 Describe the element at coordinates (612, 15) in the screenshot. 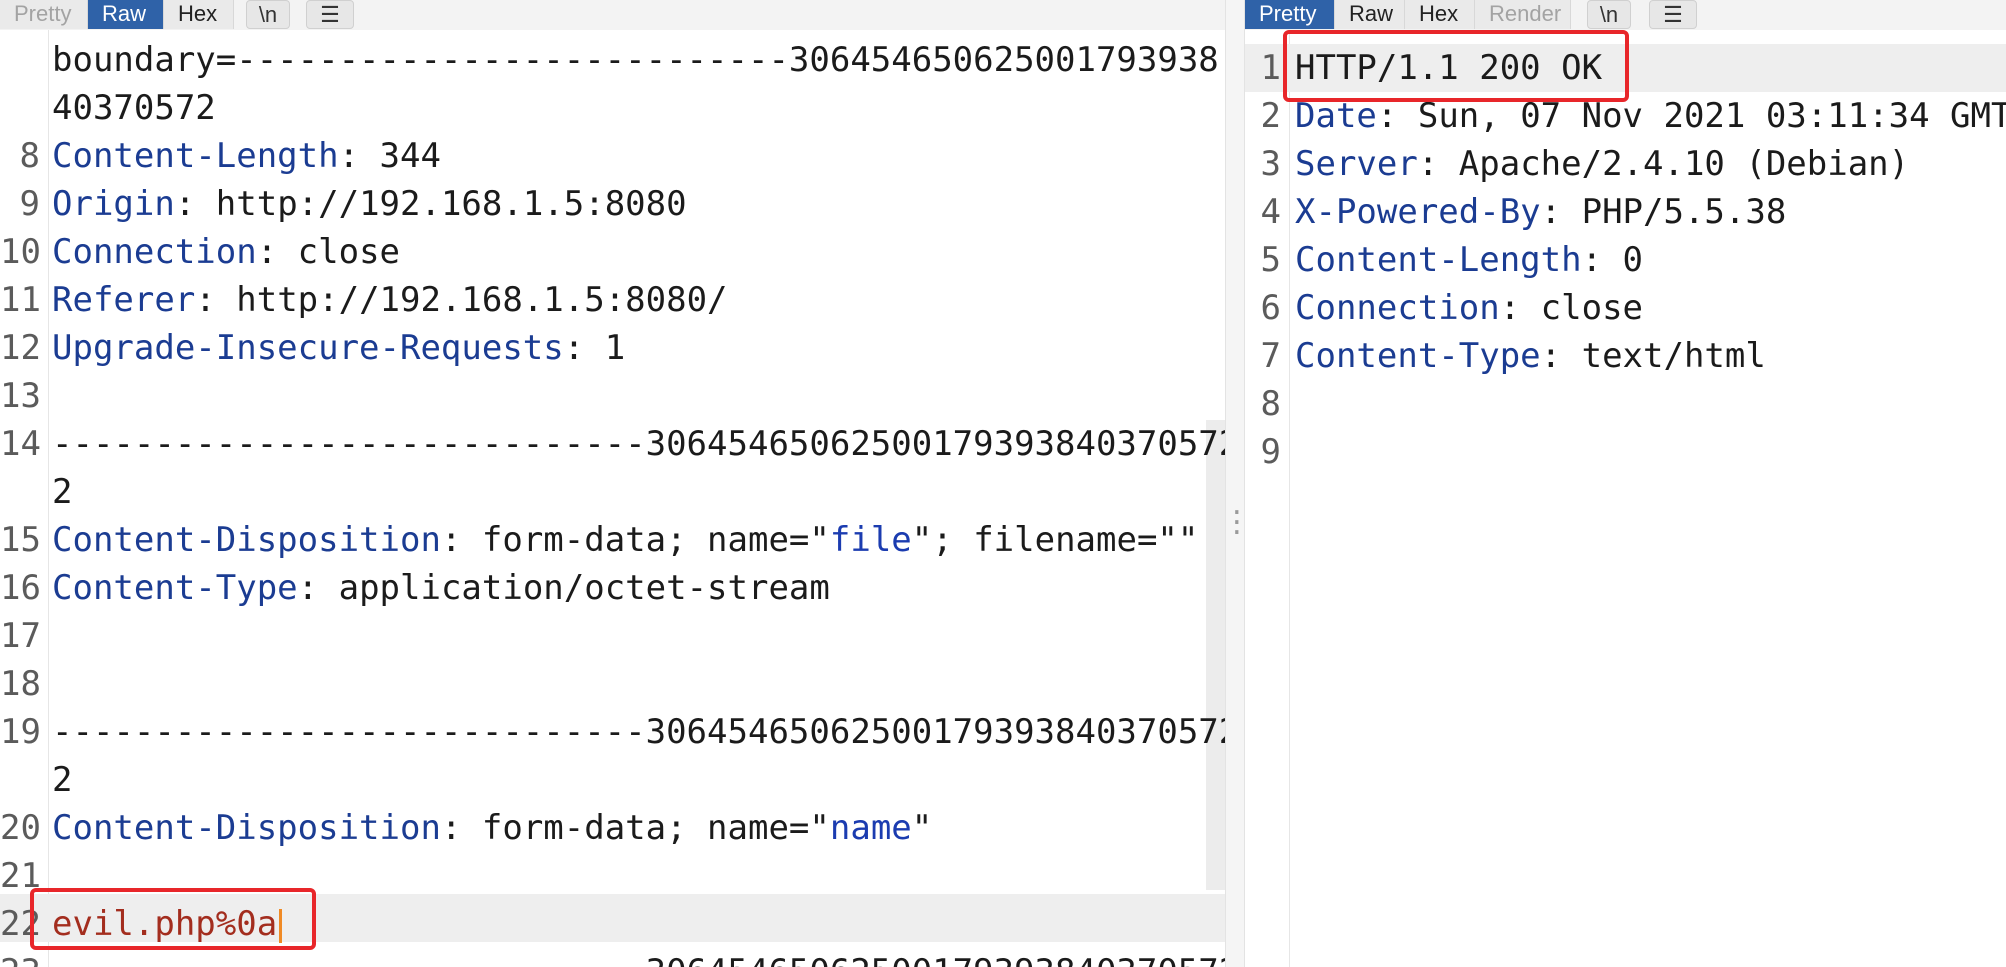

I see `request-toolbar: Pretty Raw Hex \n ☰` at that location.